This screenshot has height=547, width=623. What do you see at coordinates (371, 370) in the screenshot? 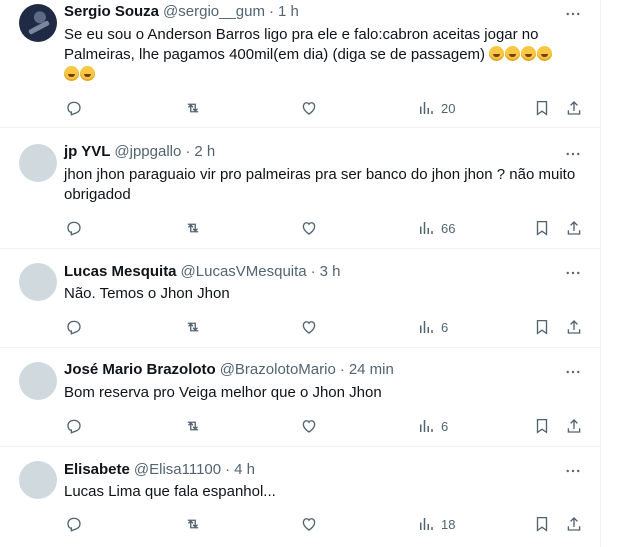
I see `timestamp: 24 min` at bounding box center [371, 370].